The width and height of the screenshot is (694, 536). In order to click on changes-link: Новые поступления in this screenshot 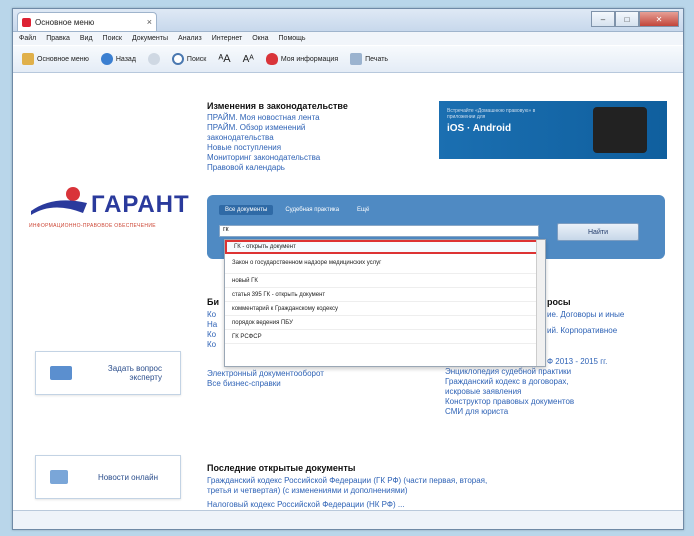, I will do `click(317, 148)`.